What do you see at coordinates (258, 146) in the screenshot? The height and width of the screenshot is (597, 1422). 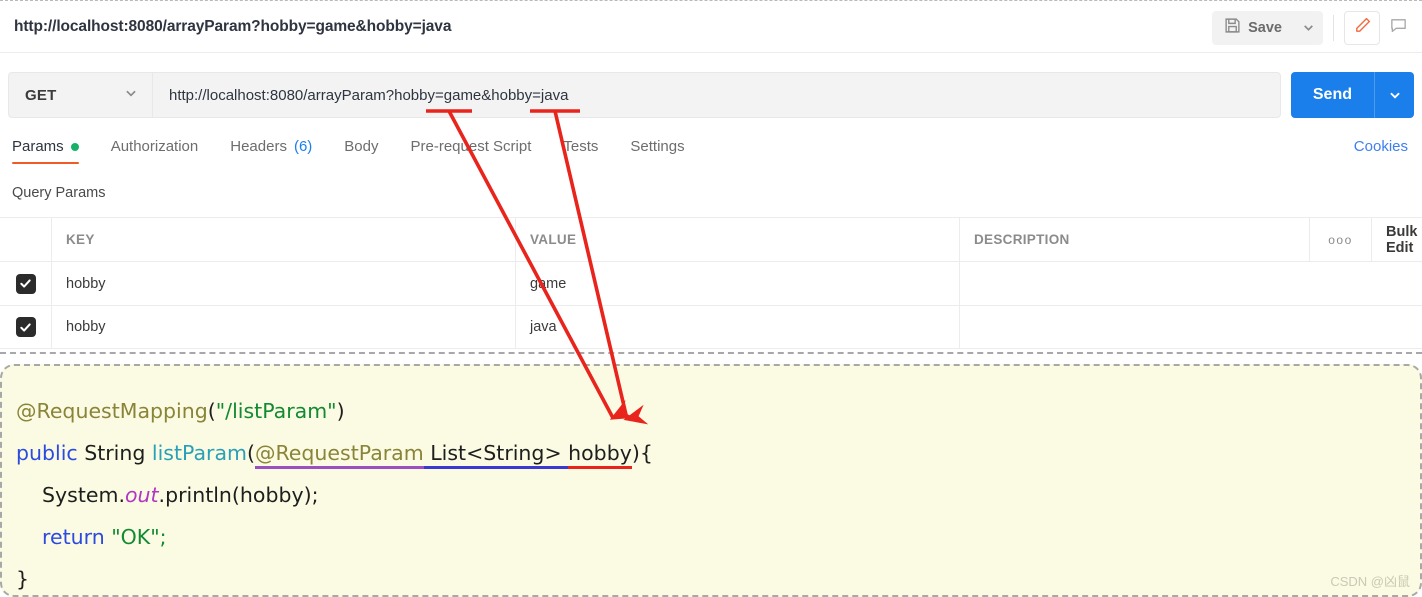 I see `tab-headers-label: Headers` at bounding box center [258, 146].